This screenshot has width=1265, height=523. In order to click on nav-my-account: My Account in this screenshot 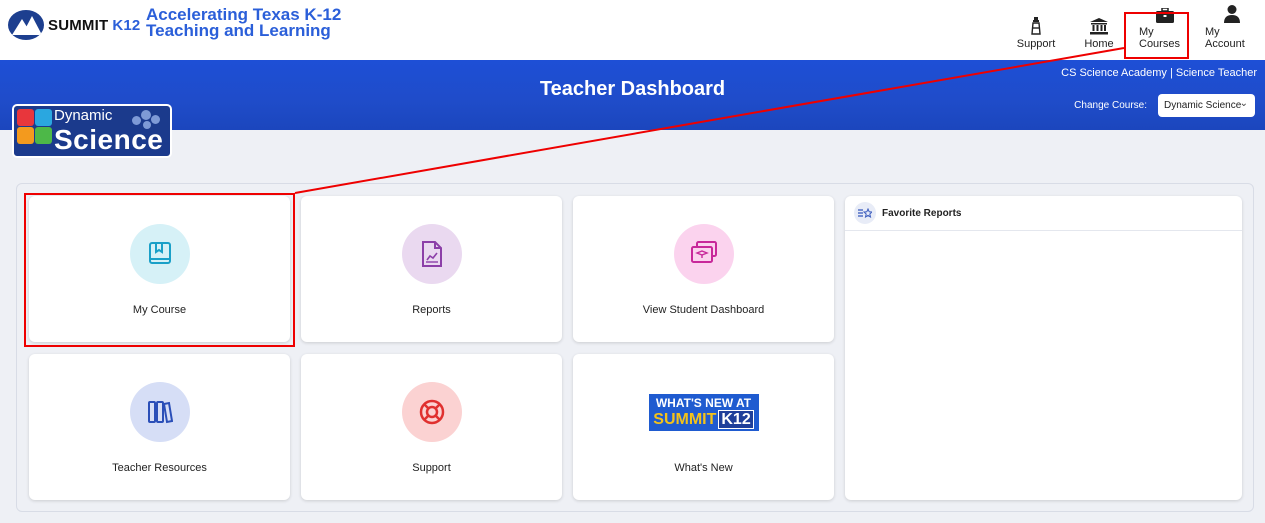, I will do `click(1232, 27)`.